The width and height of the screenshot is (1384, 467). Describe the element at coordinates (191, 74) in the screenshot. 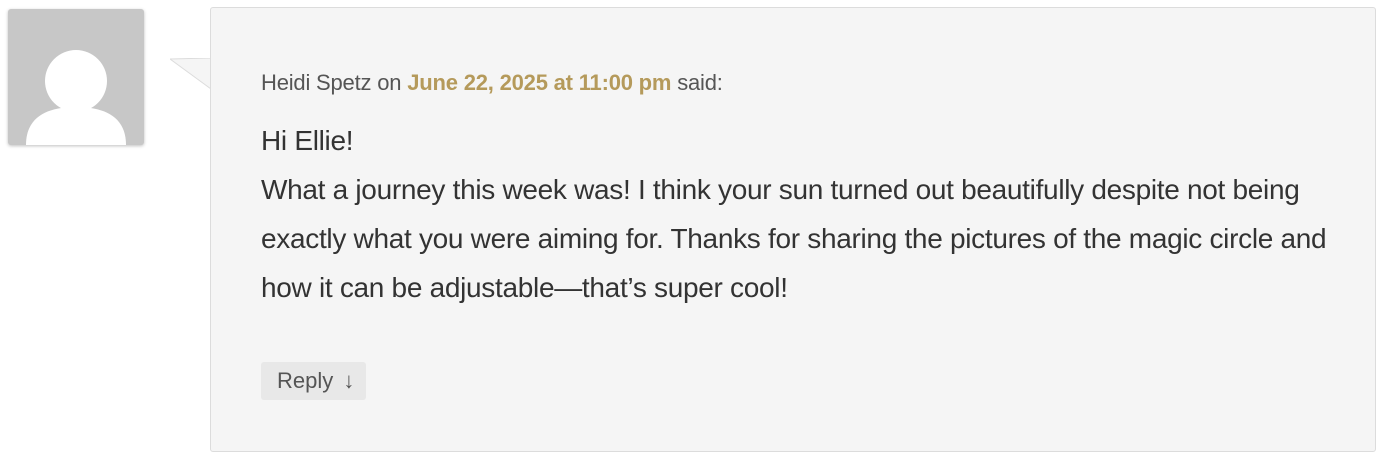

I see `bubble-pointer` at that location.